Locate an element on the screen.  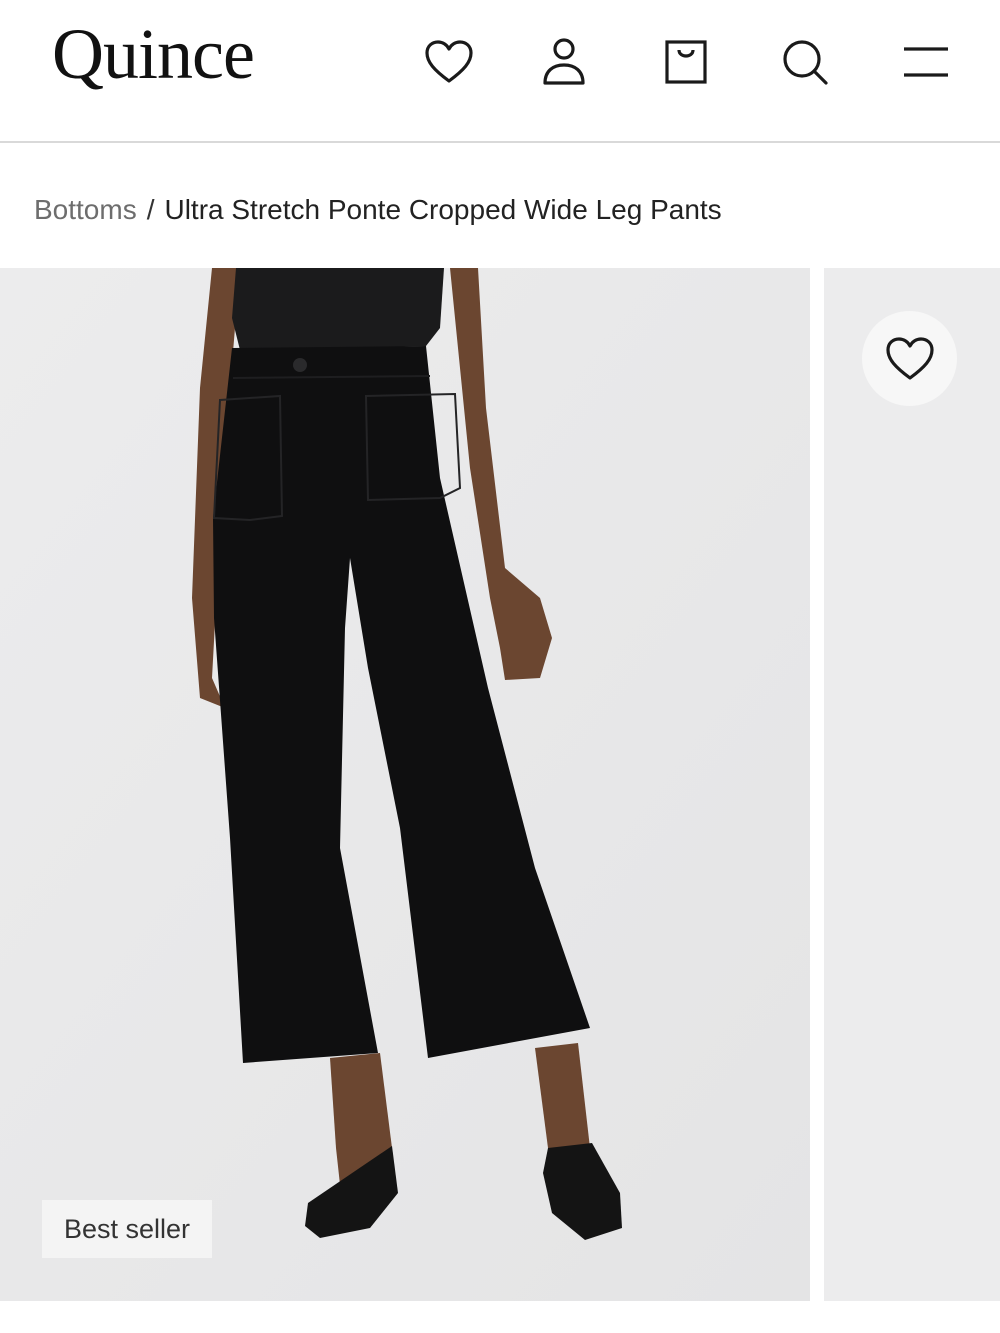
search-icon is located at coordinates (805, 62).